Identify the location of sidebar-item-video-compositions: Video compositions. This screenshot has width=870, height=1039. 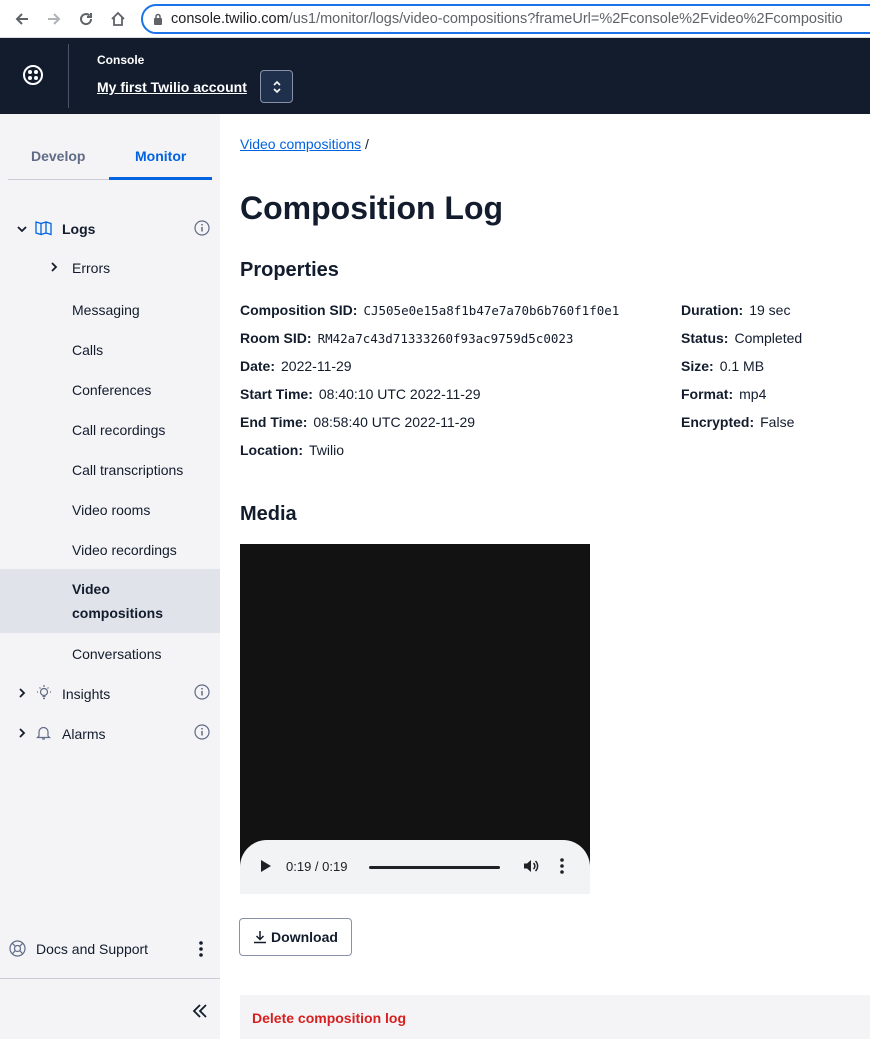
(110, 601).